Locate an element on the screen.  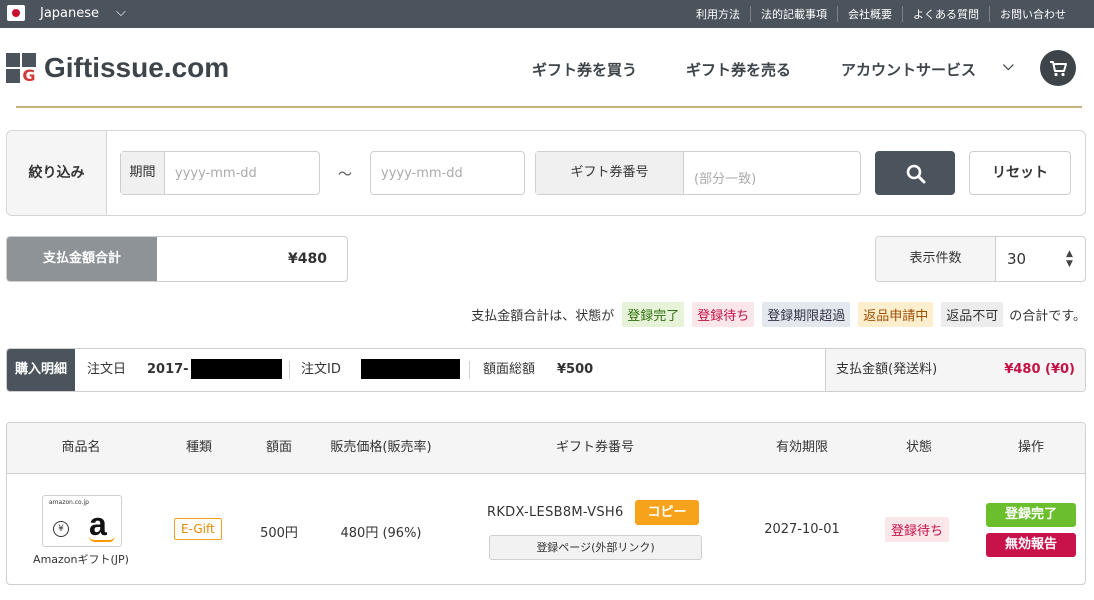
type-badge: E-Gift is located at coordinates (198, 529).